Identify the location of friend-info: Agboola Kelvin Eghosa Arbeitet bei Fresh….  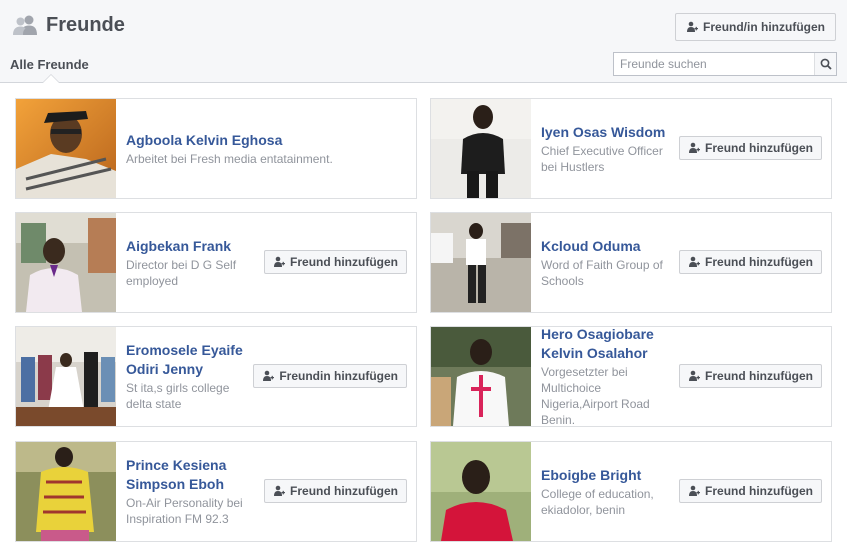
(261, 148).